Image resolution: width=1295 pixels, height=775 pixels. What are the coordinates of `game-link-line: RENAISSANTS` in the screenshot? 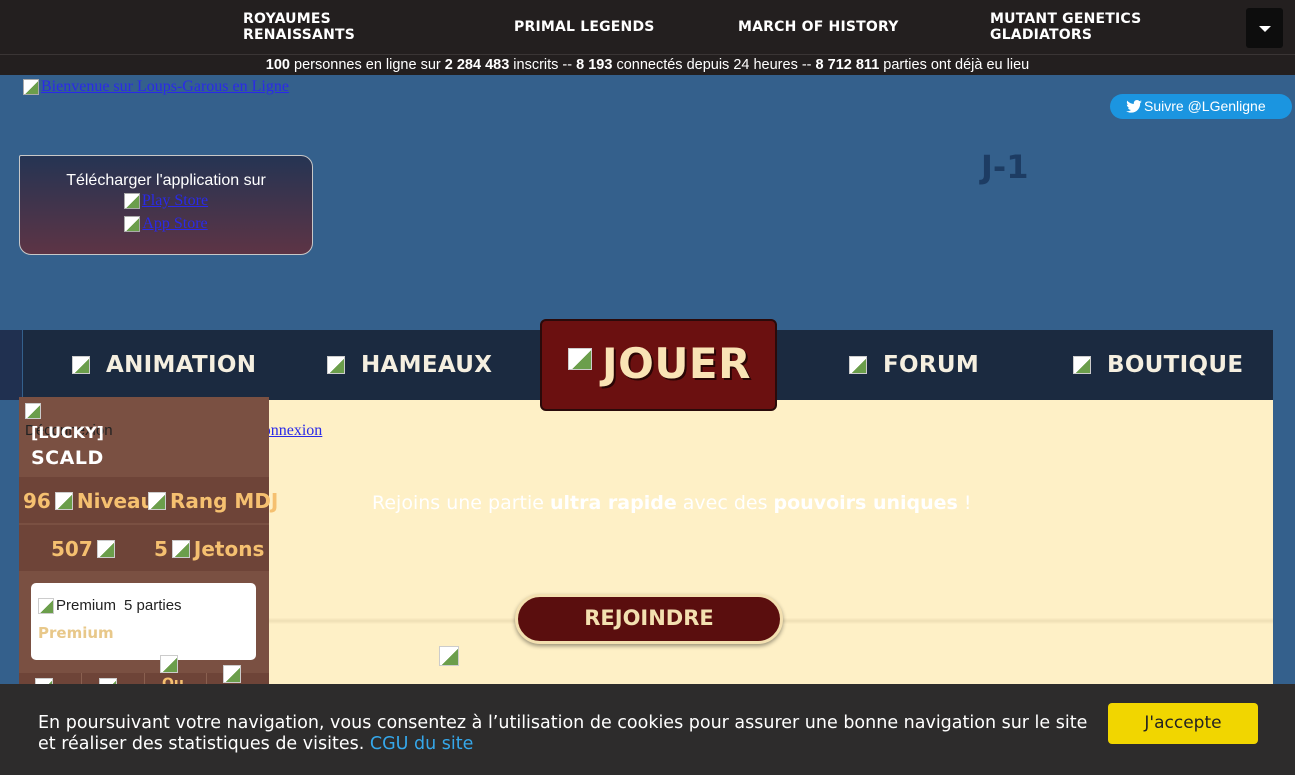 It's located at (299, 35).